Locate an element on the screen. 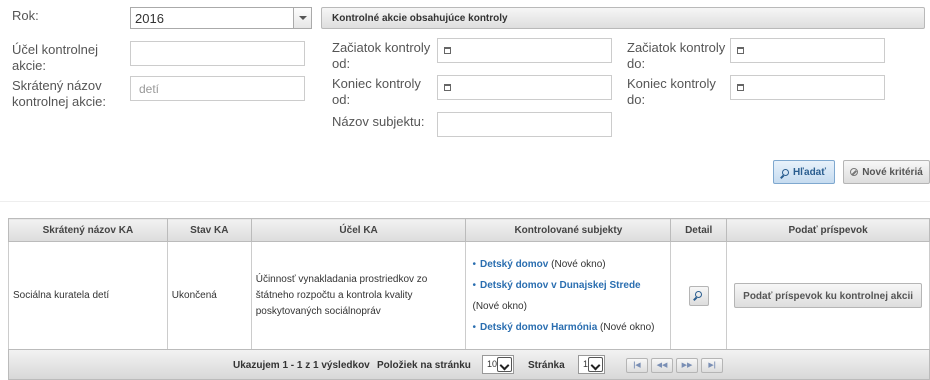 This screenshot has height=380, width=930. cell-detail is located at coordinates (699, 295).